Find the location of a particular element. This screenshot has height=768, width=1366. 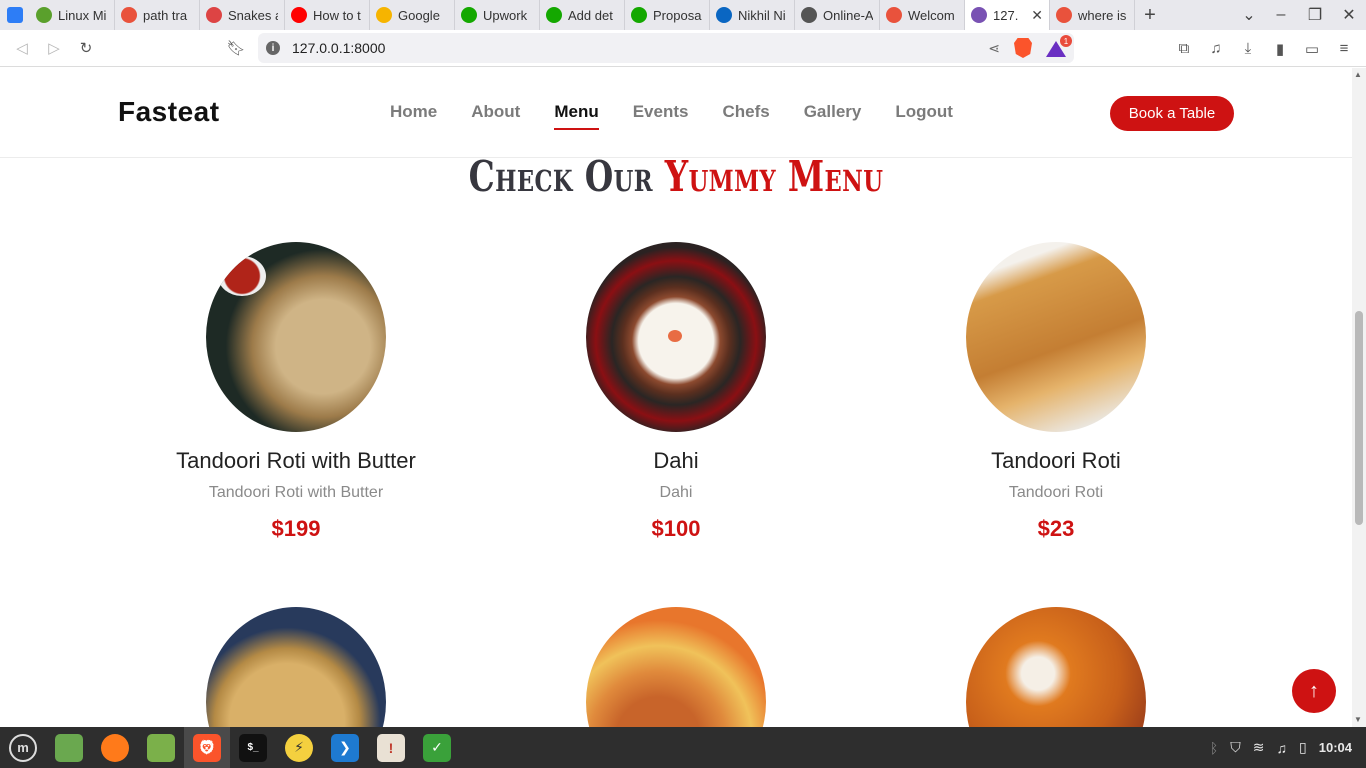

nav-chefs: Chefs is located at coordinates (745, 116).